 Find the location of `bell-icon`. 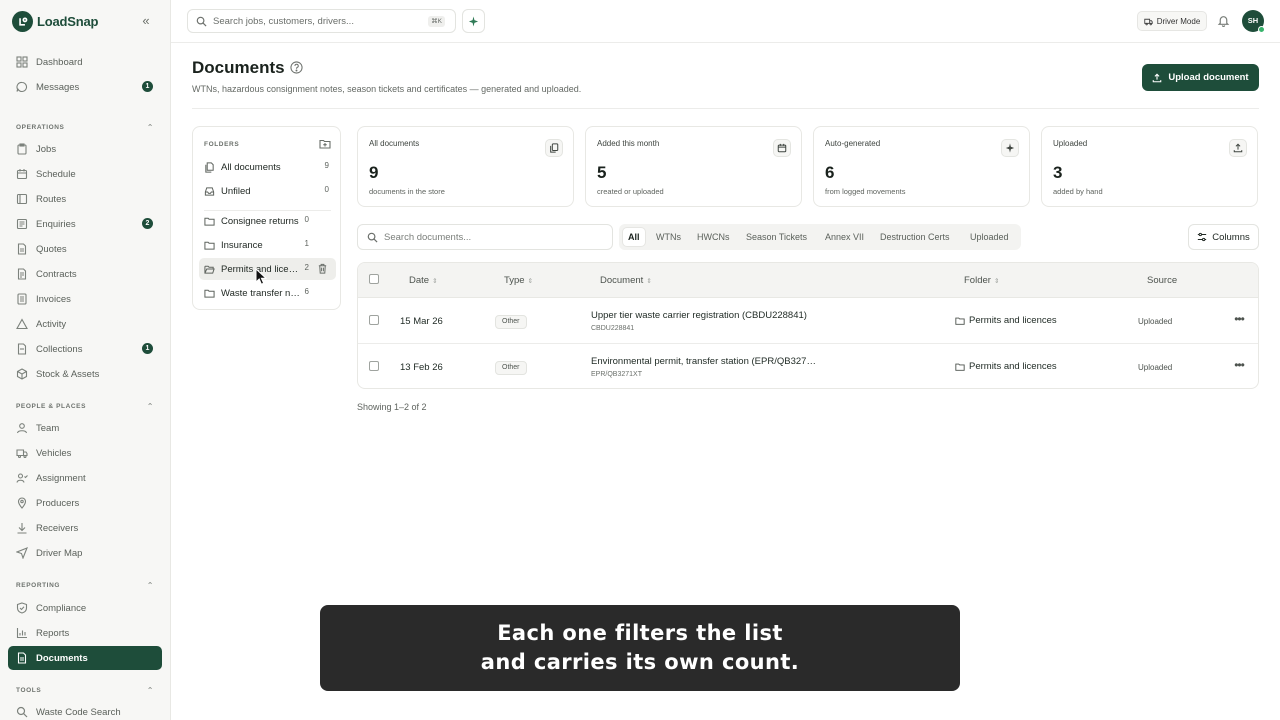

bell-icon is located at coordinates (1223, 20).